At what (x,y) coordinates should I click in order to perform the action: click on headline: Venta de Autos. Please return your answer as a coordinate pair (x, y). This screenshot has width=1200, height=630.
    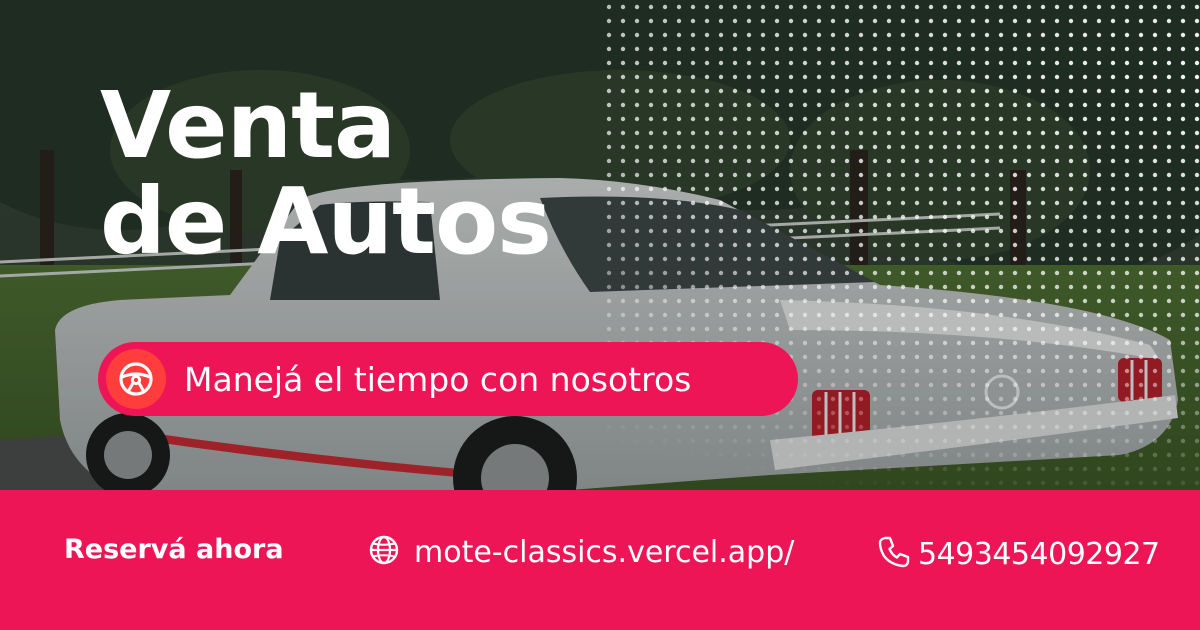
    Looking at the image, I should click on (326, 173).